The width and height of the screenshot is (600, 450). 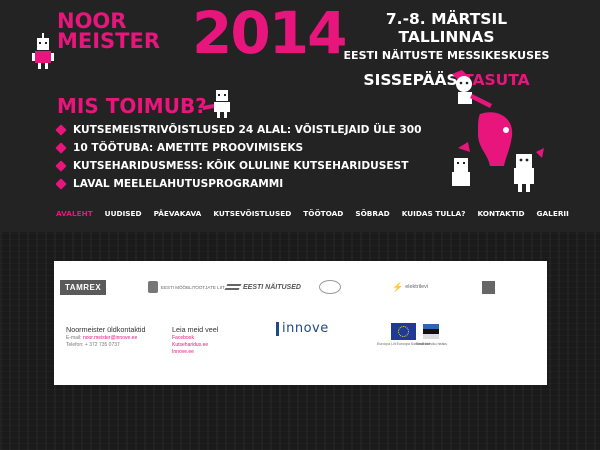 I want to click on nav-item-galerii: GALERII, so click(x=553, y=214).